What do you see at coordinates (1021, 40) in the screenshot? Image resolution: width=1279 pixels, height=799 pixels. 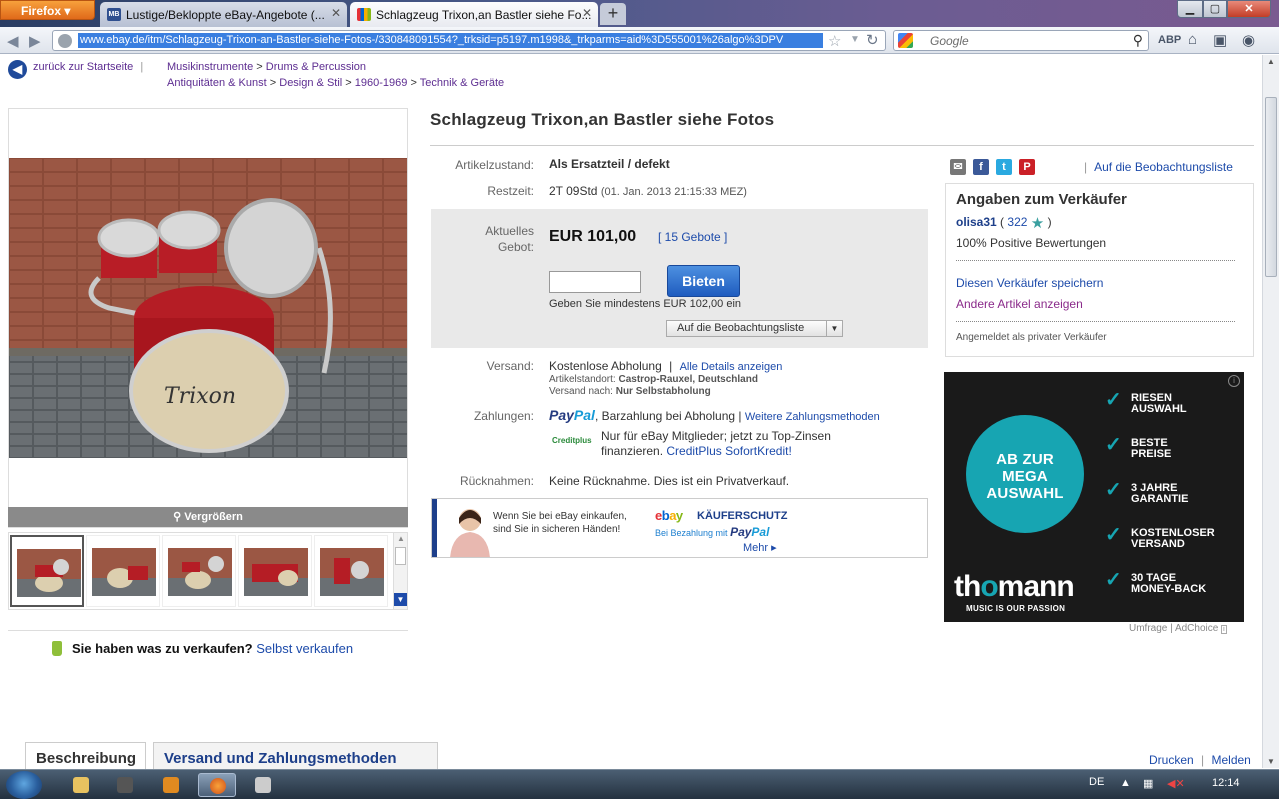 I see `search-bar: Google ⚲` at bounding box center [1021, 40].